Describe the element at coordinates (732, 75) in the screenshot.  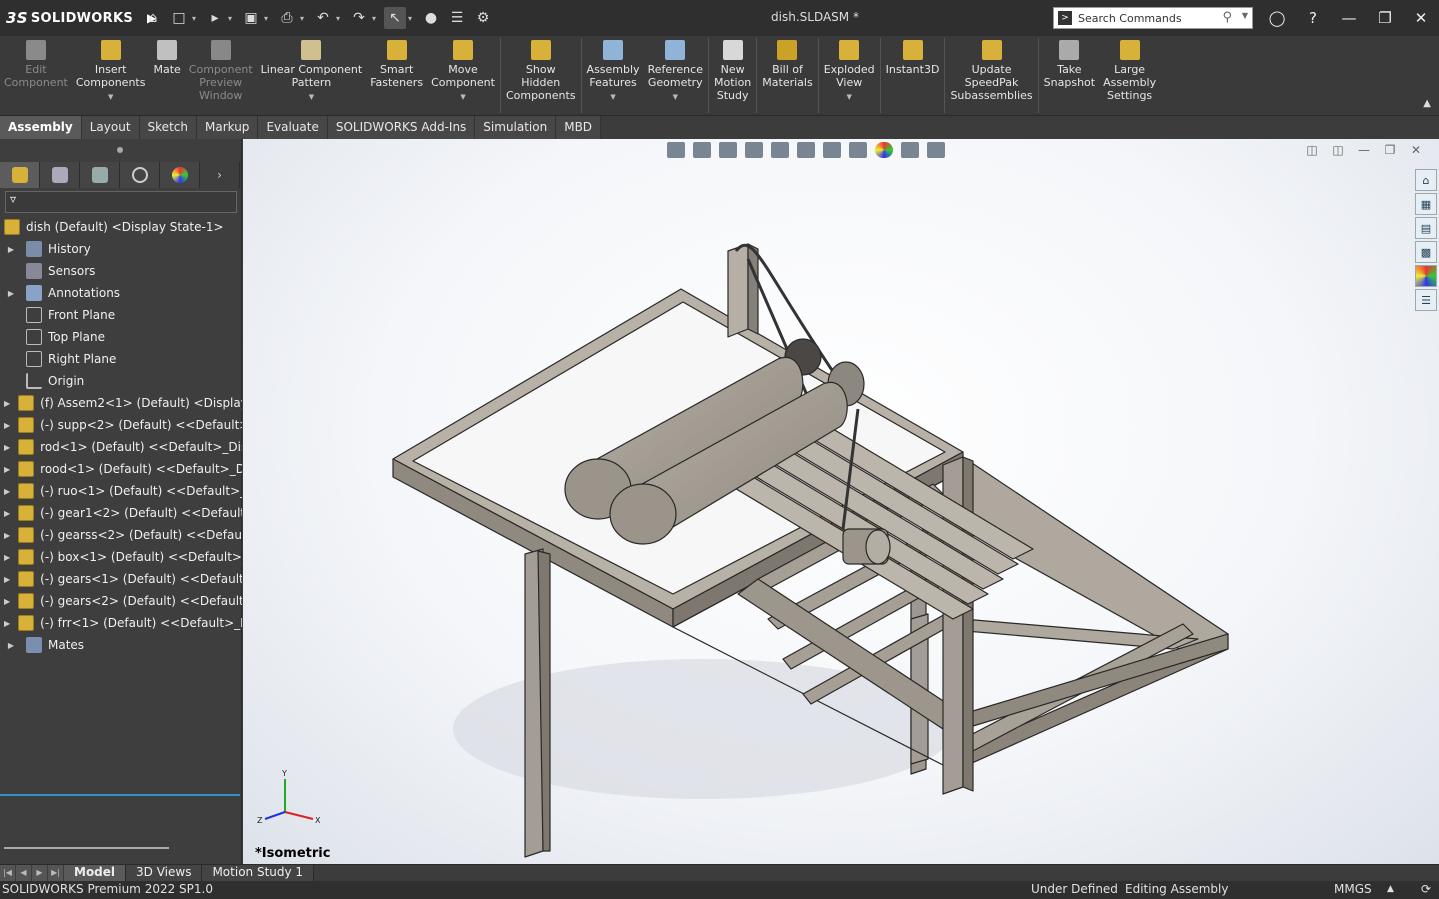
I see `motion-study-button: New Motion Study` at that location.